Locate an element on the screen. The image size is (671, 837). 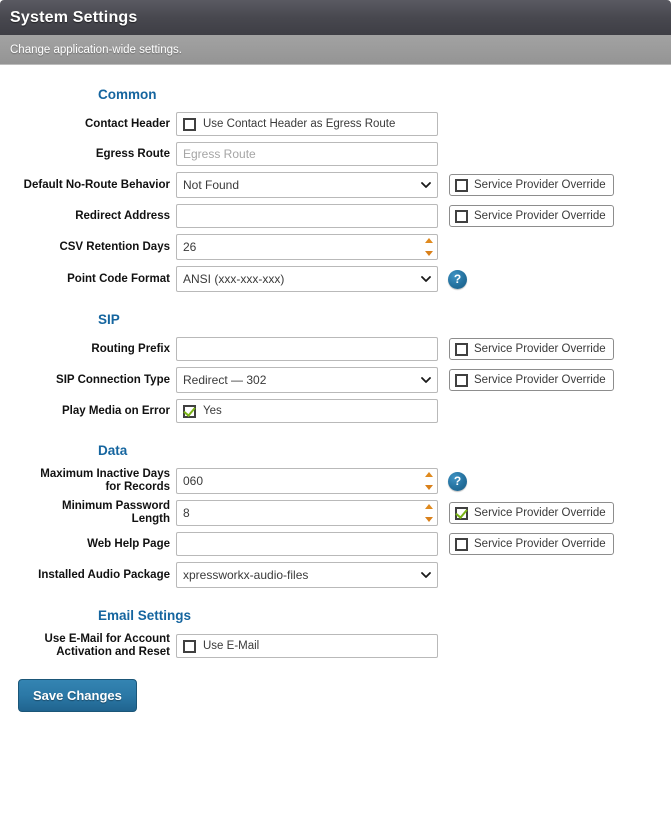
section-heading-sip: SIP is located at coordinates (109, 319).